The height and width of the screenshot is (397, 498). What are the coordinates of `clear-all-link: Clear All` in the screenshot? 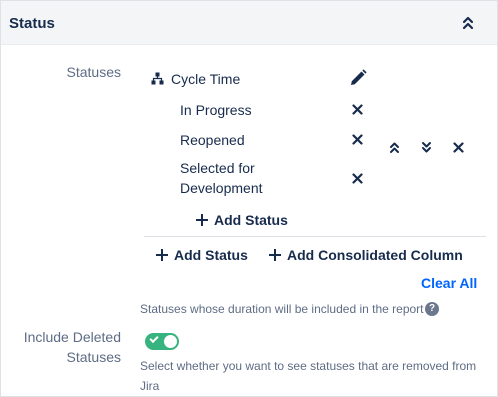 It's located at (449, 283).